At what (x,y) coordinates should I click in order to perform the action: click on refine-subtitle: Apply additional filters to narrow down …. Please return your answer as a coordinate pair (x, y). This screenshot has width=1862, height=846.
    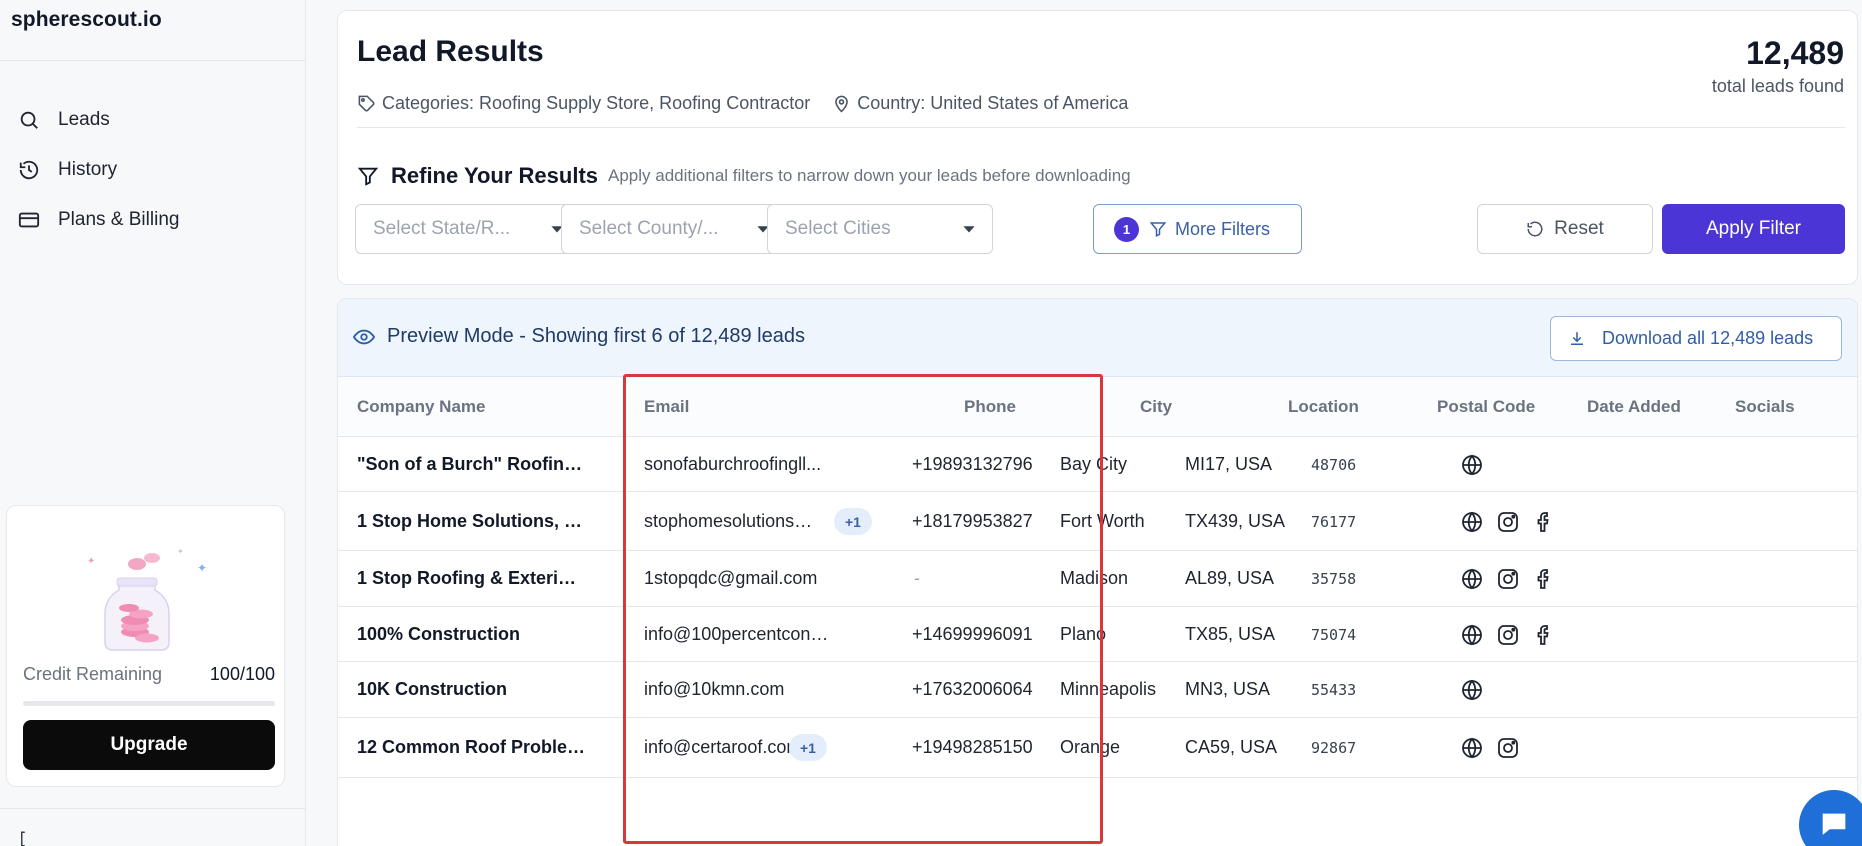
    Looking at the image, I should click on (869, 175).